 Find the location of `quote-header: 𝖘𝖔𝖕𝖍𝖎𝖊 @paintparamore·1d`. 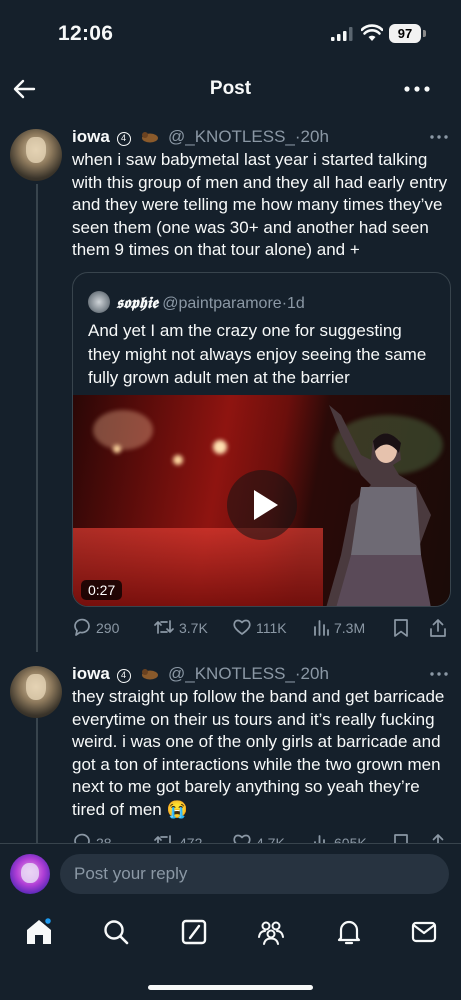

quote-header: 𝖘𝖔𝖕𝖍𝖎𝖊 @paintparamore·1d is located at coordinates (196, 302).